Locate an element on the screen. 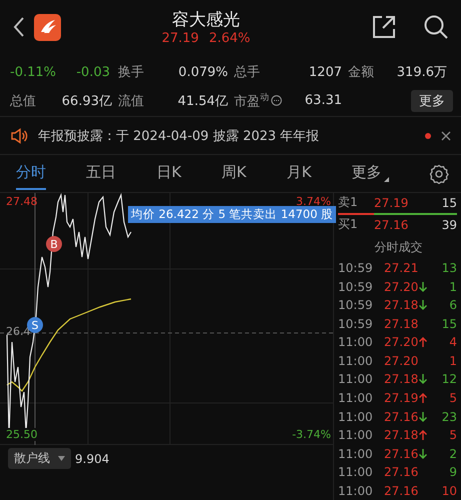  order-volume: 39 is located at coordinates (448, 225).